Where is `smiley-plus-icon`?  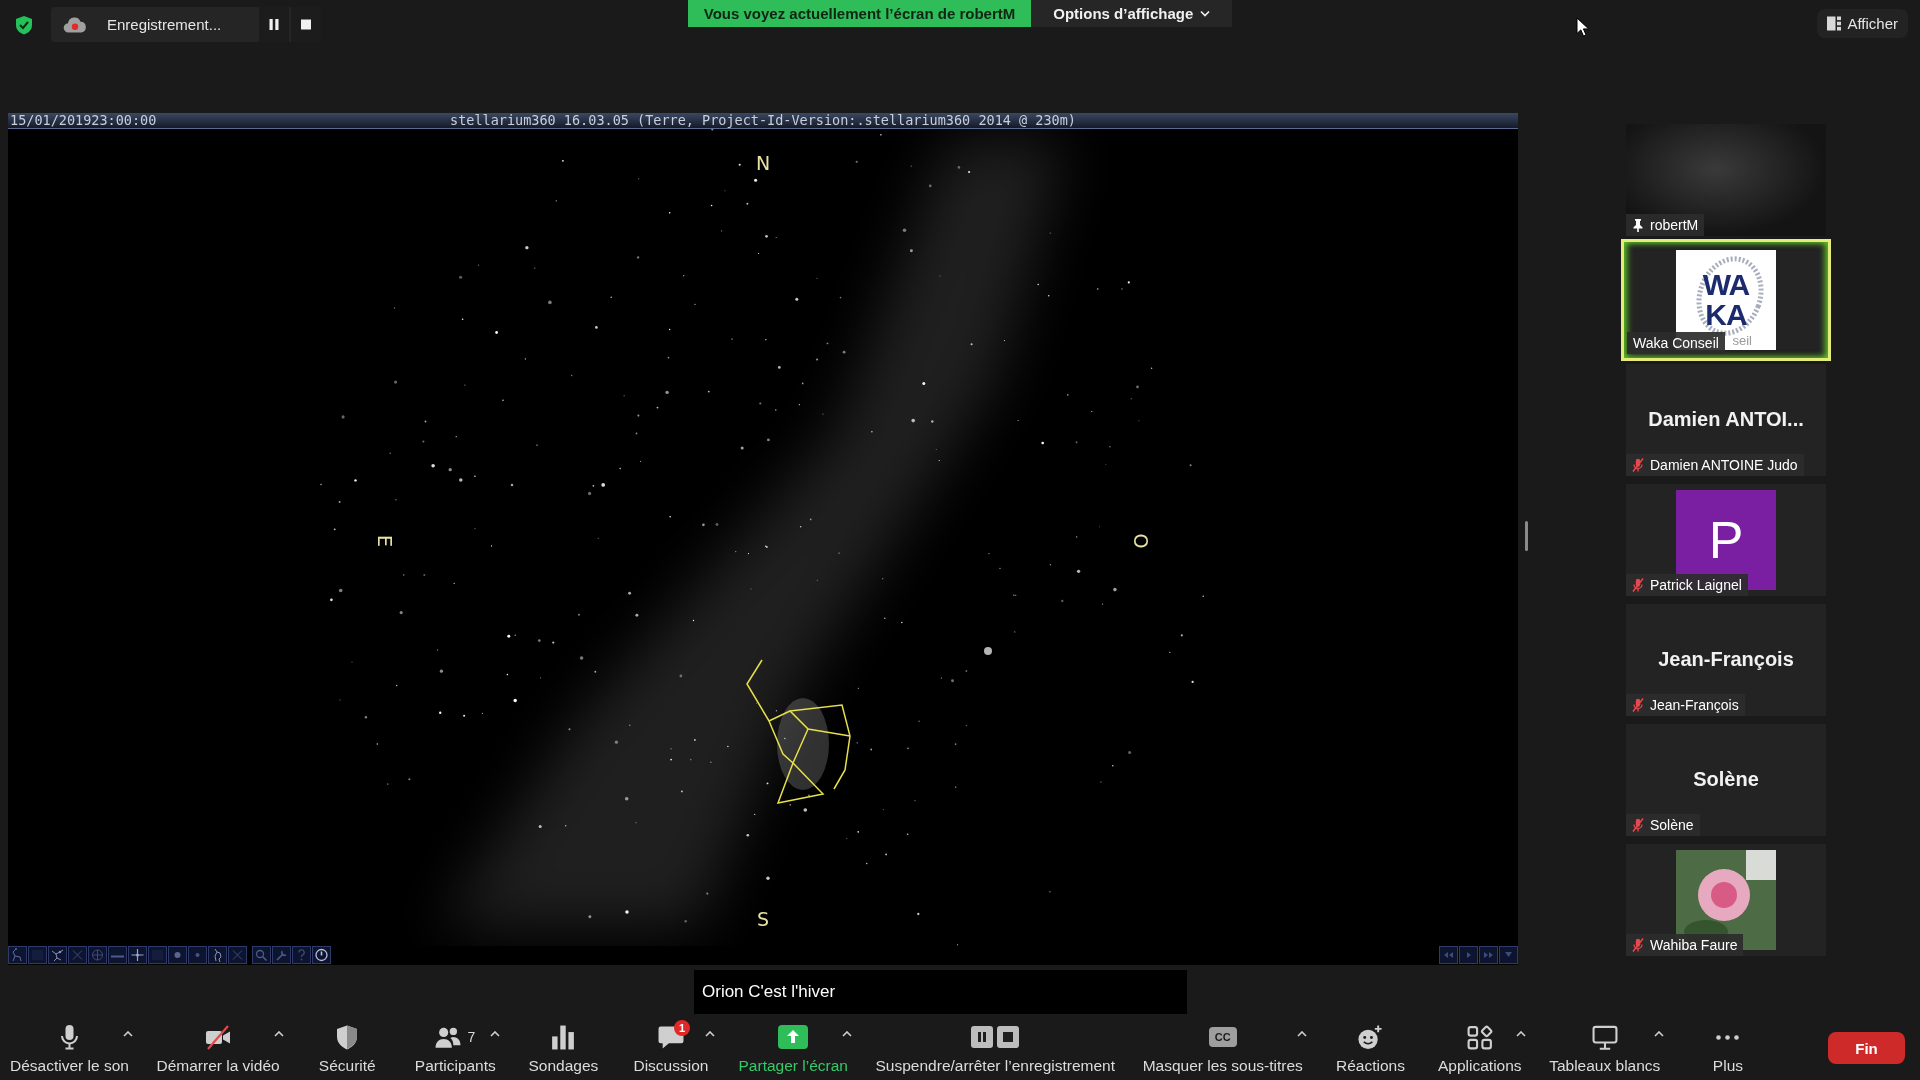
smiley-plus-icon is located at coordinates (1370, 1037).